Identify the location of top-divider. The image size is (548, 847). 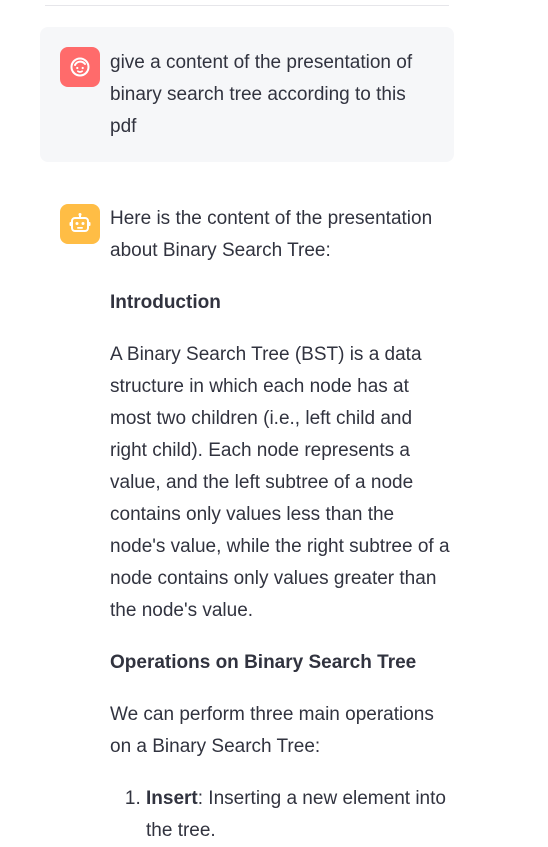
(247, 5).